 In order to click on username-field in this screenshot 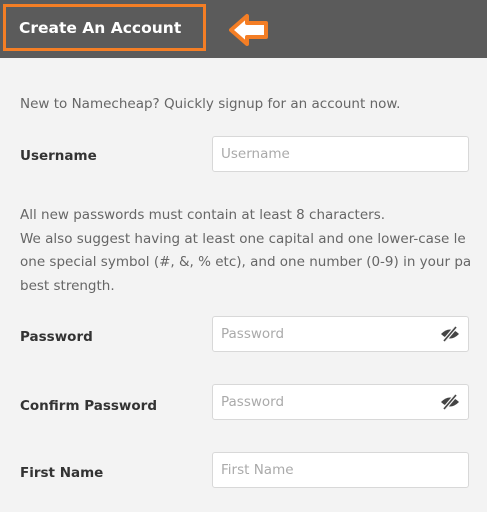, I will do `click(340, 154)`.